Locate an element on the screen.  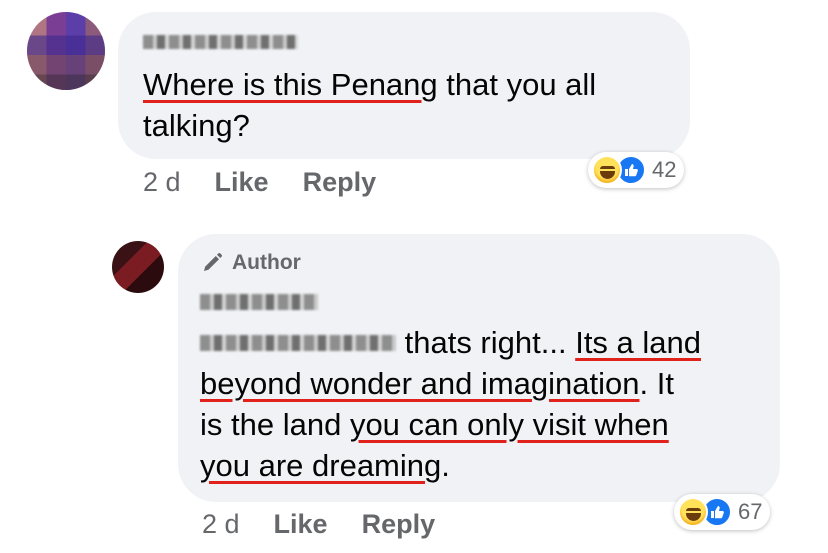
reply-actions: 2 d Like Reply is located at coordinates (318, 524).